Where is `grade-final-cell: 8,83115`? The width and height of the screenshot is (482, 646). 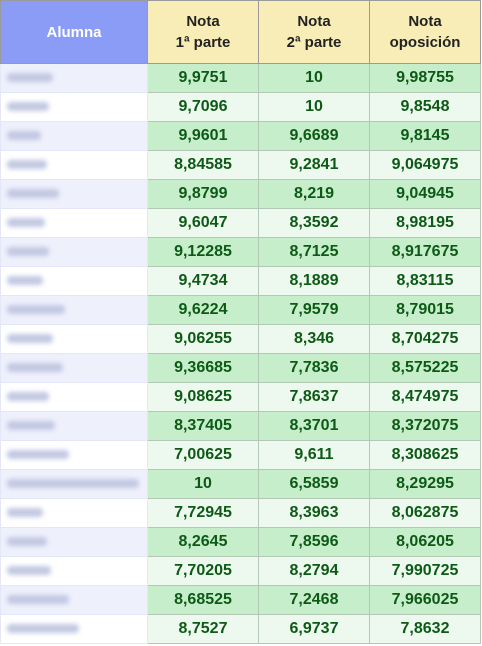
grade-final-cell: 8,83115 is located at coordinates (425, 281).